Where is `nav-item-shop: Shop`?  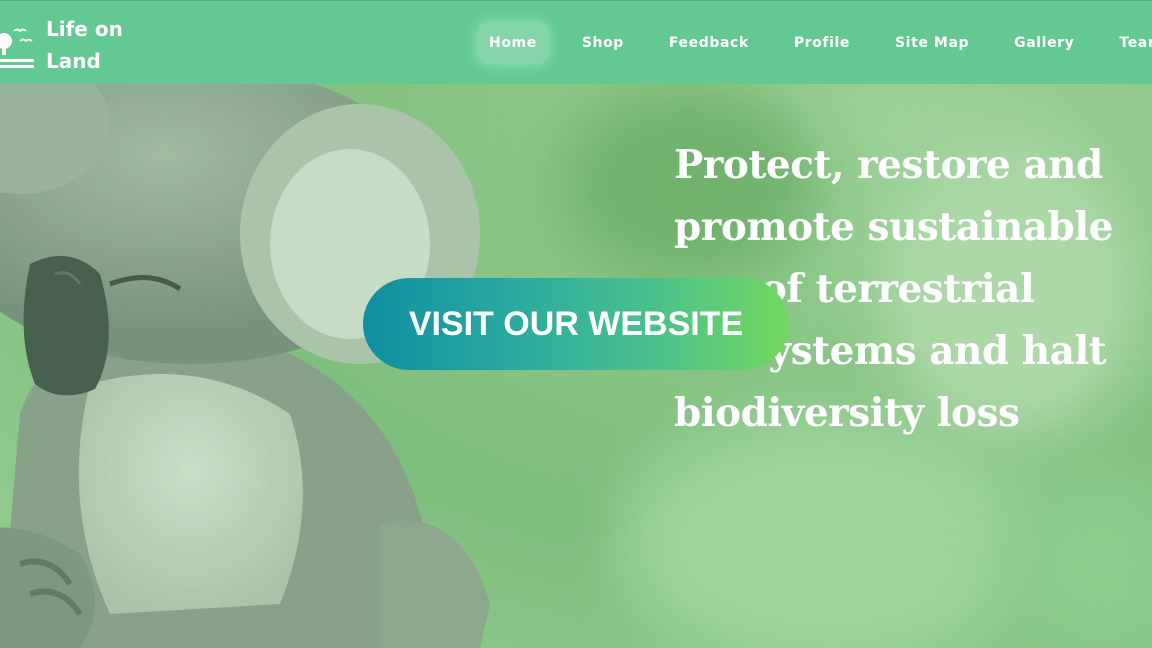
nav-item-shop: Shop is located at coordinates (603, 43).